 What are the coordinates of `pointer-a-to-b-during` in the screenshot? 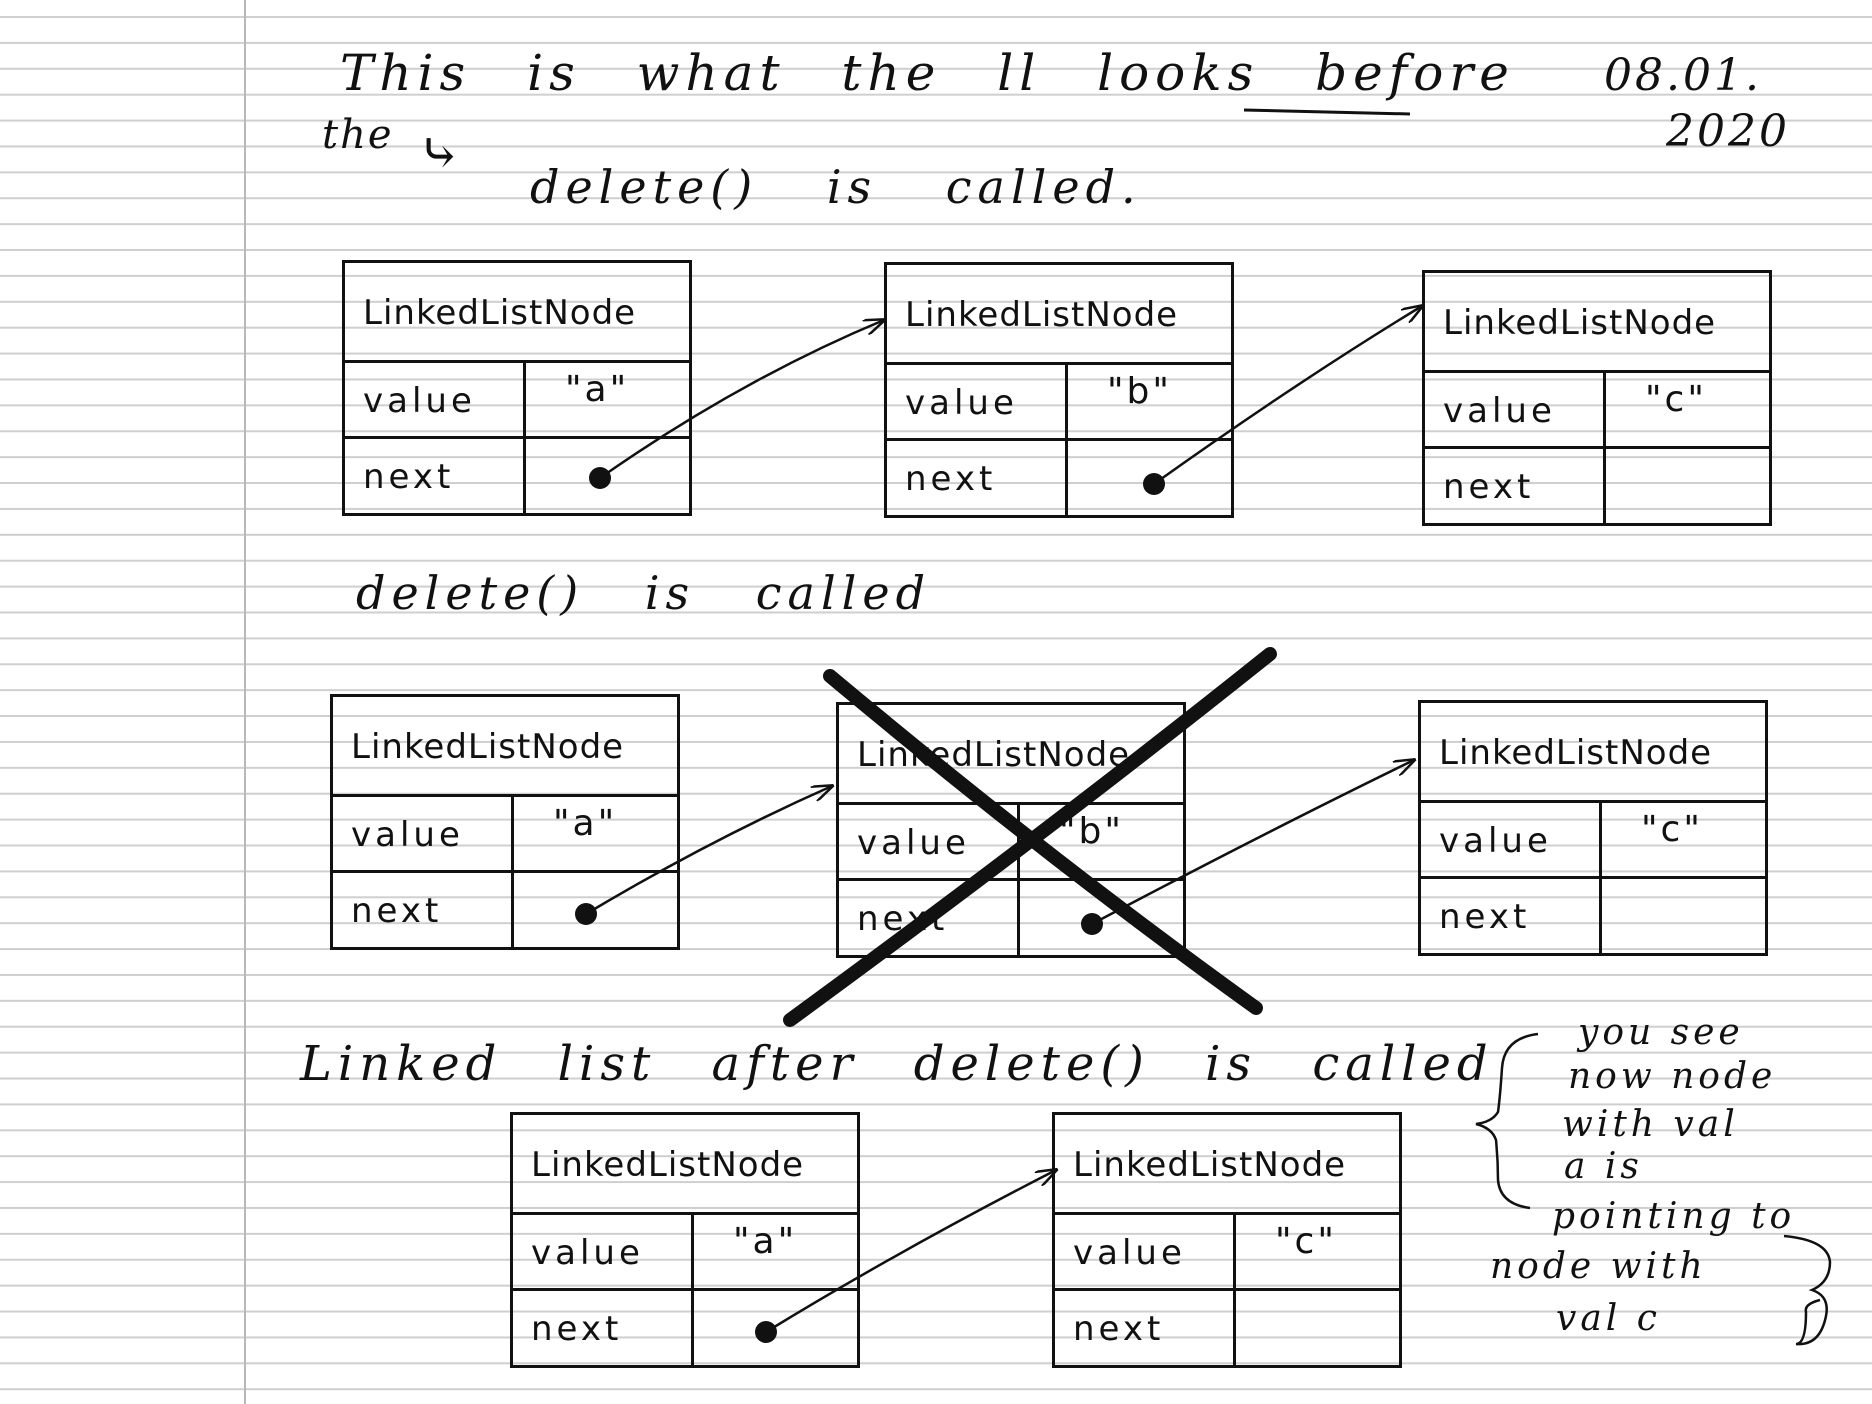 It's located at (703, 855).